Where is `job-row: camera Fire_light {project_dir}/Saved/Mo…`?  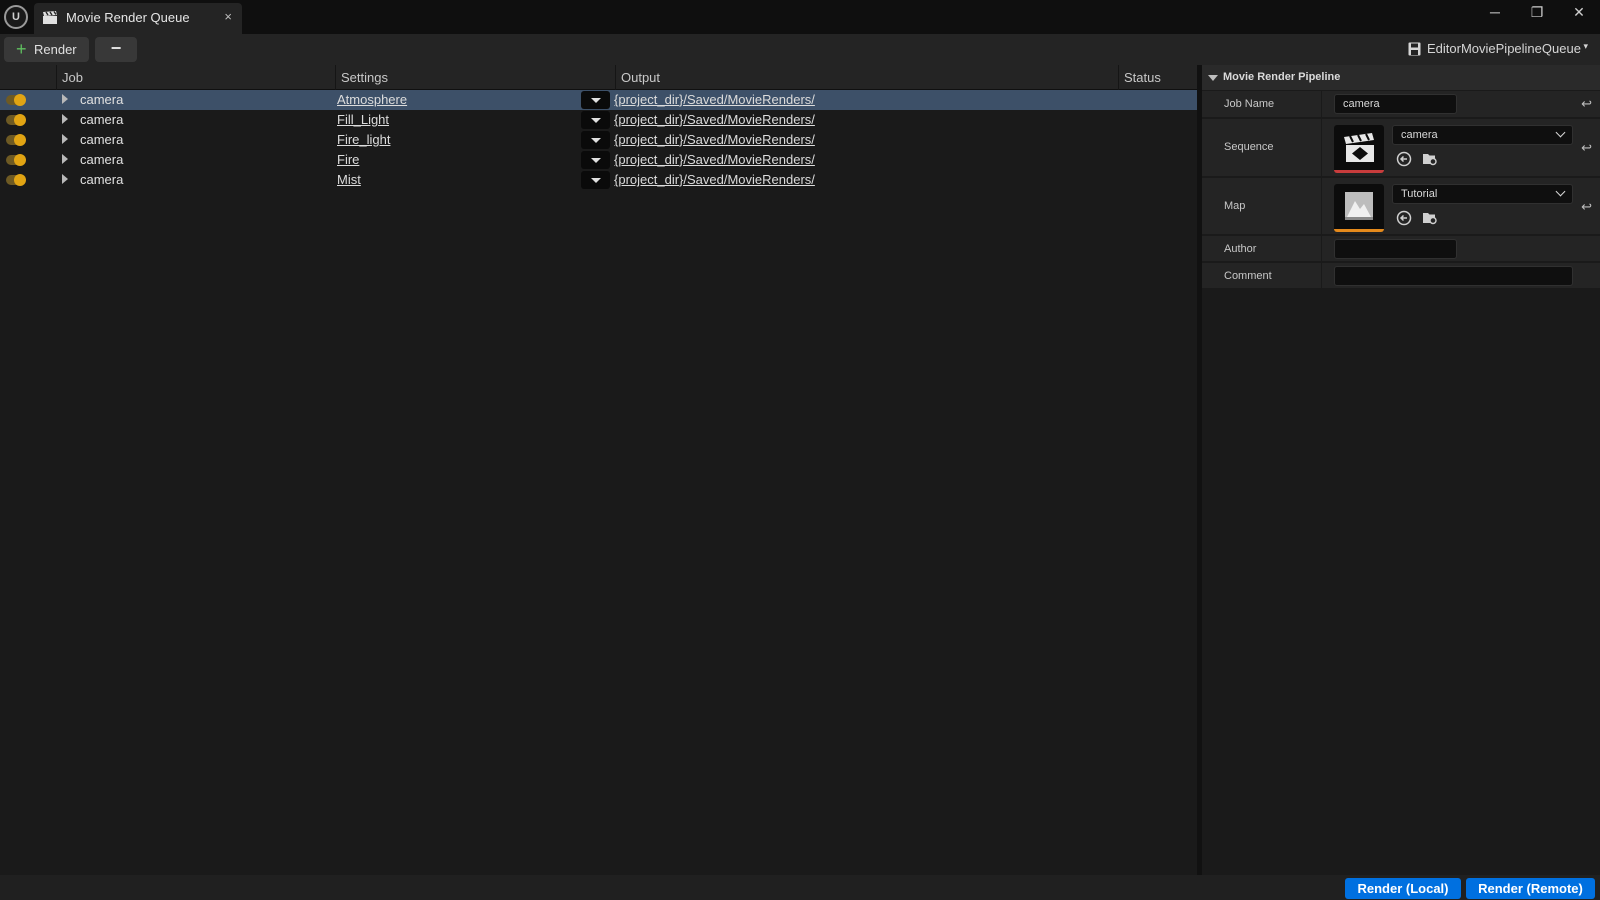
job-row: camera Fire_light {project_dir}/Saved/Mo… is located at coordinates (598, 140).